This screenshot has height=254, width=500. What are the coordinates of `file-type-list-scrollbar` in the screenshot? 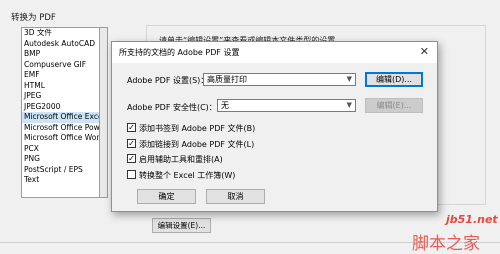 It's located at (104, 112).